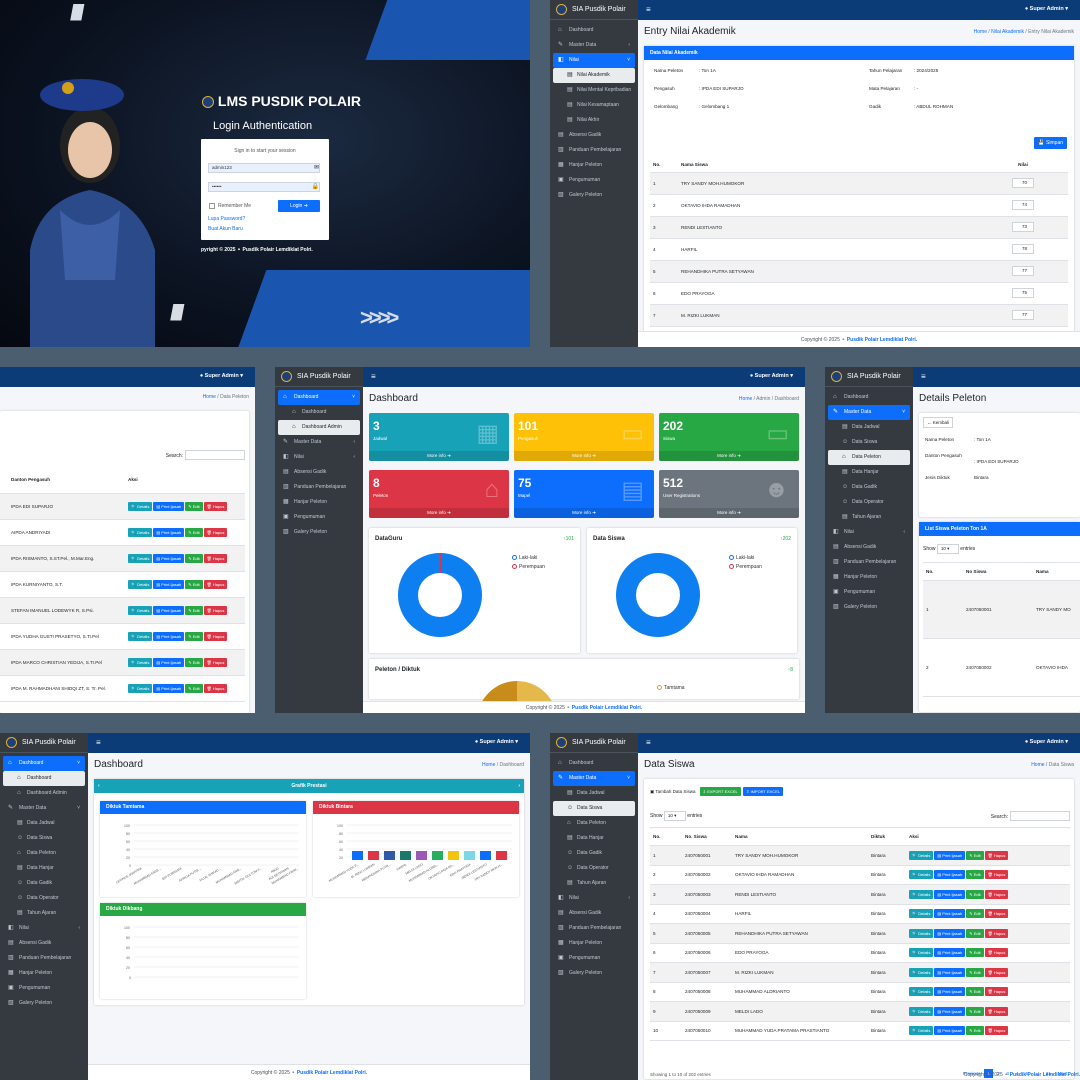 The width and height of the screenshot is (1080, 1080). I want to click on sidebar-item-absensi-gadik: ▤ Absensi Gadik, so click(594, 135).